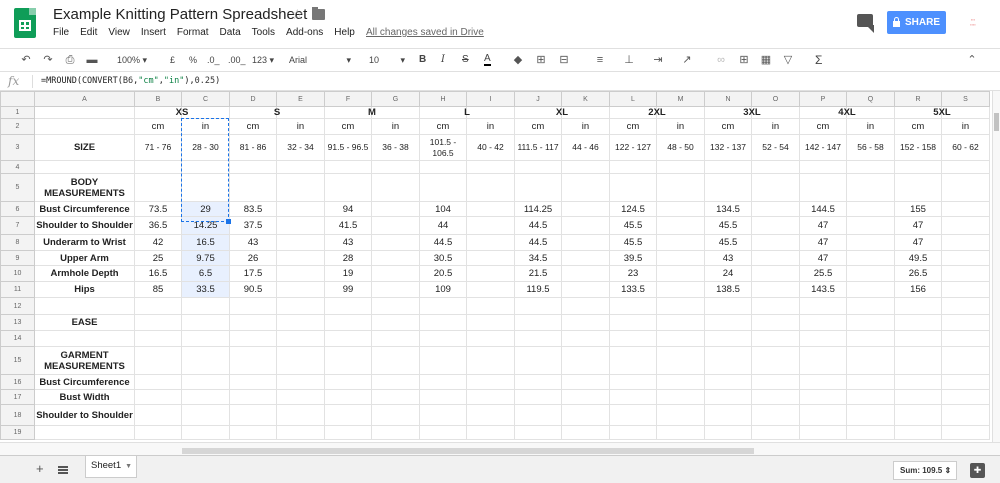  I want to click on cell: 32 - 34, so click(300, 147).